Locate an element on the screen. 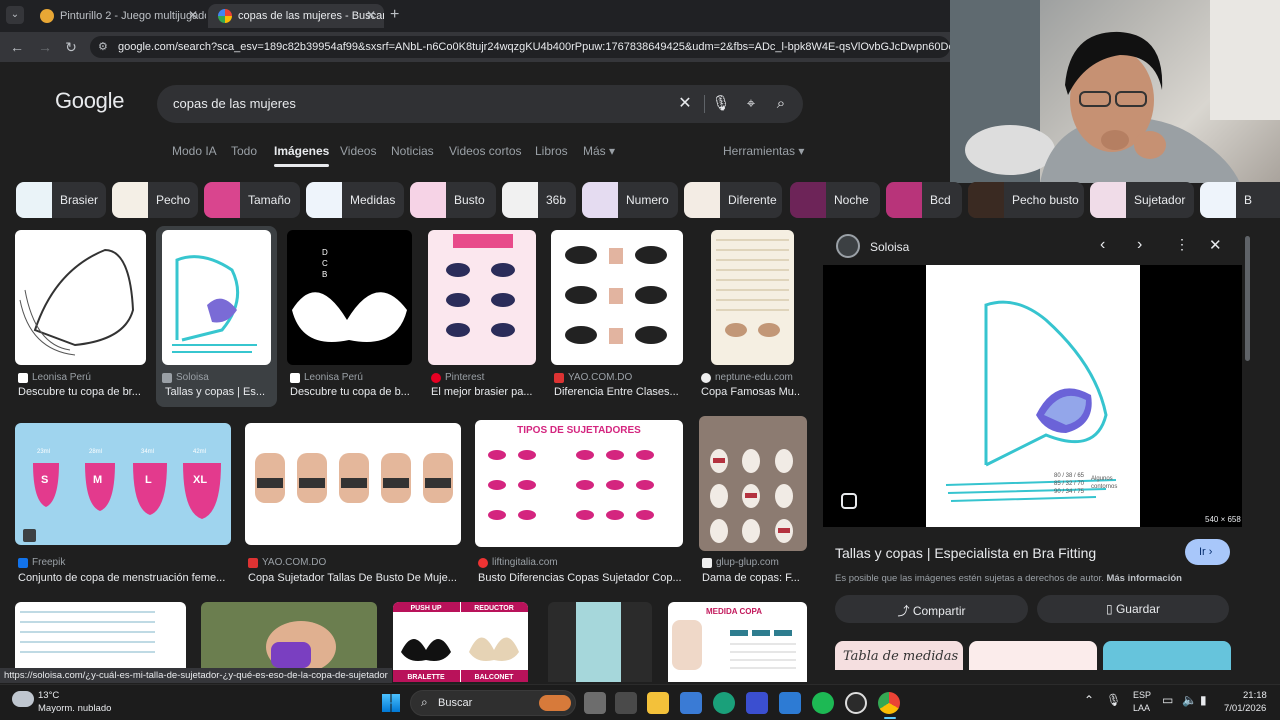 The width and height of the screenshot is (1280, 720). source-logo-icon is located at coordinates (848, 246).